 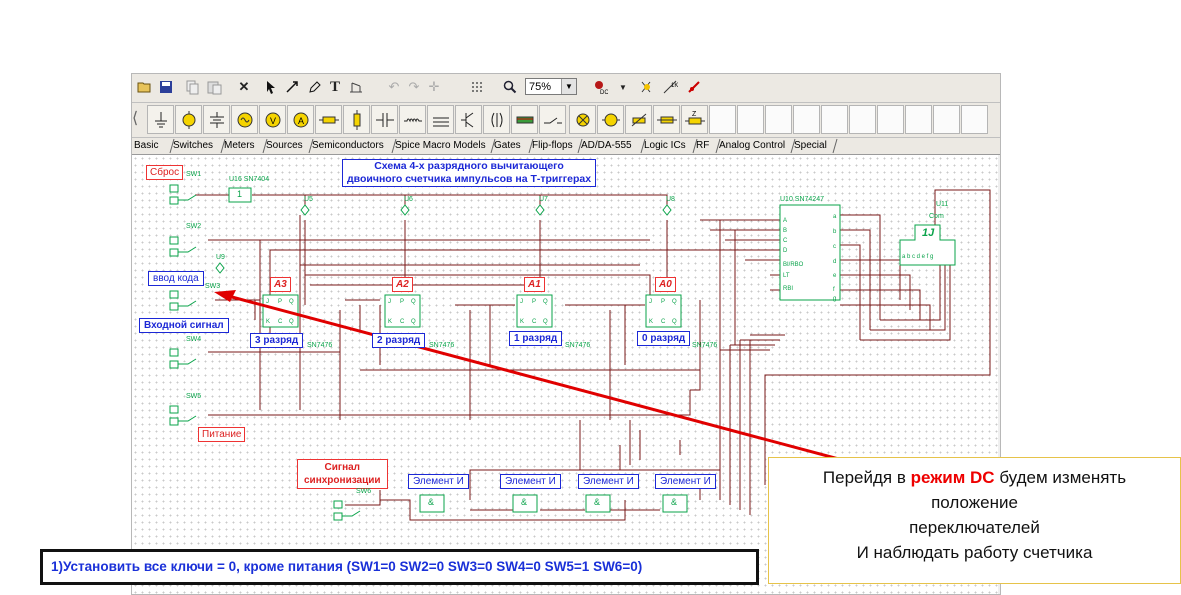 I want to click on sync-label-line2: синхронизации, so click(x=342, y=480).